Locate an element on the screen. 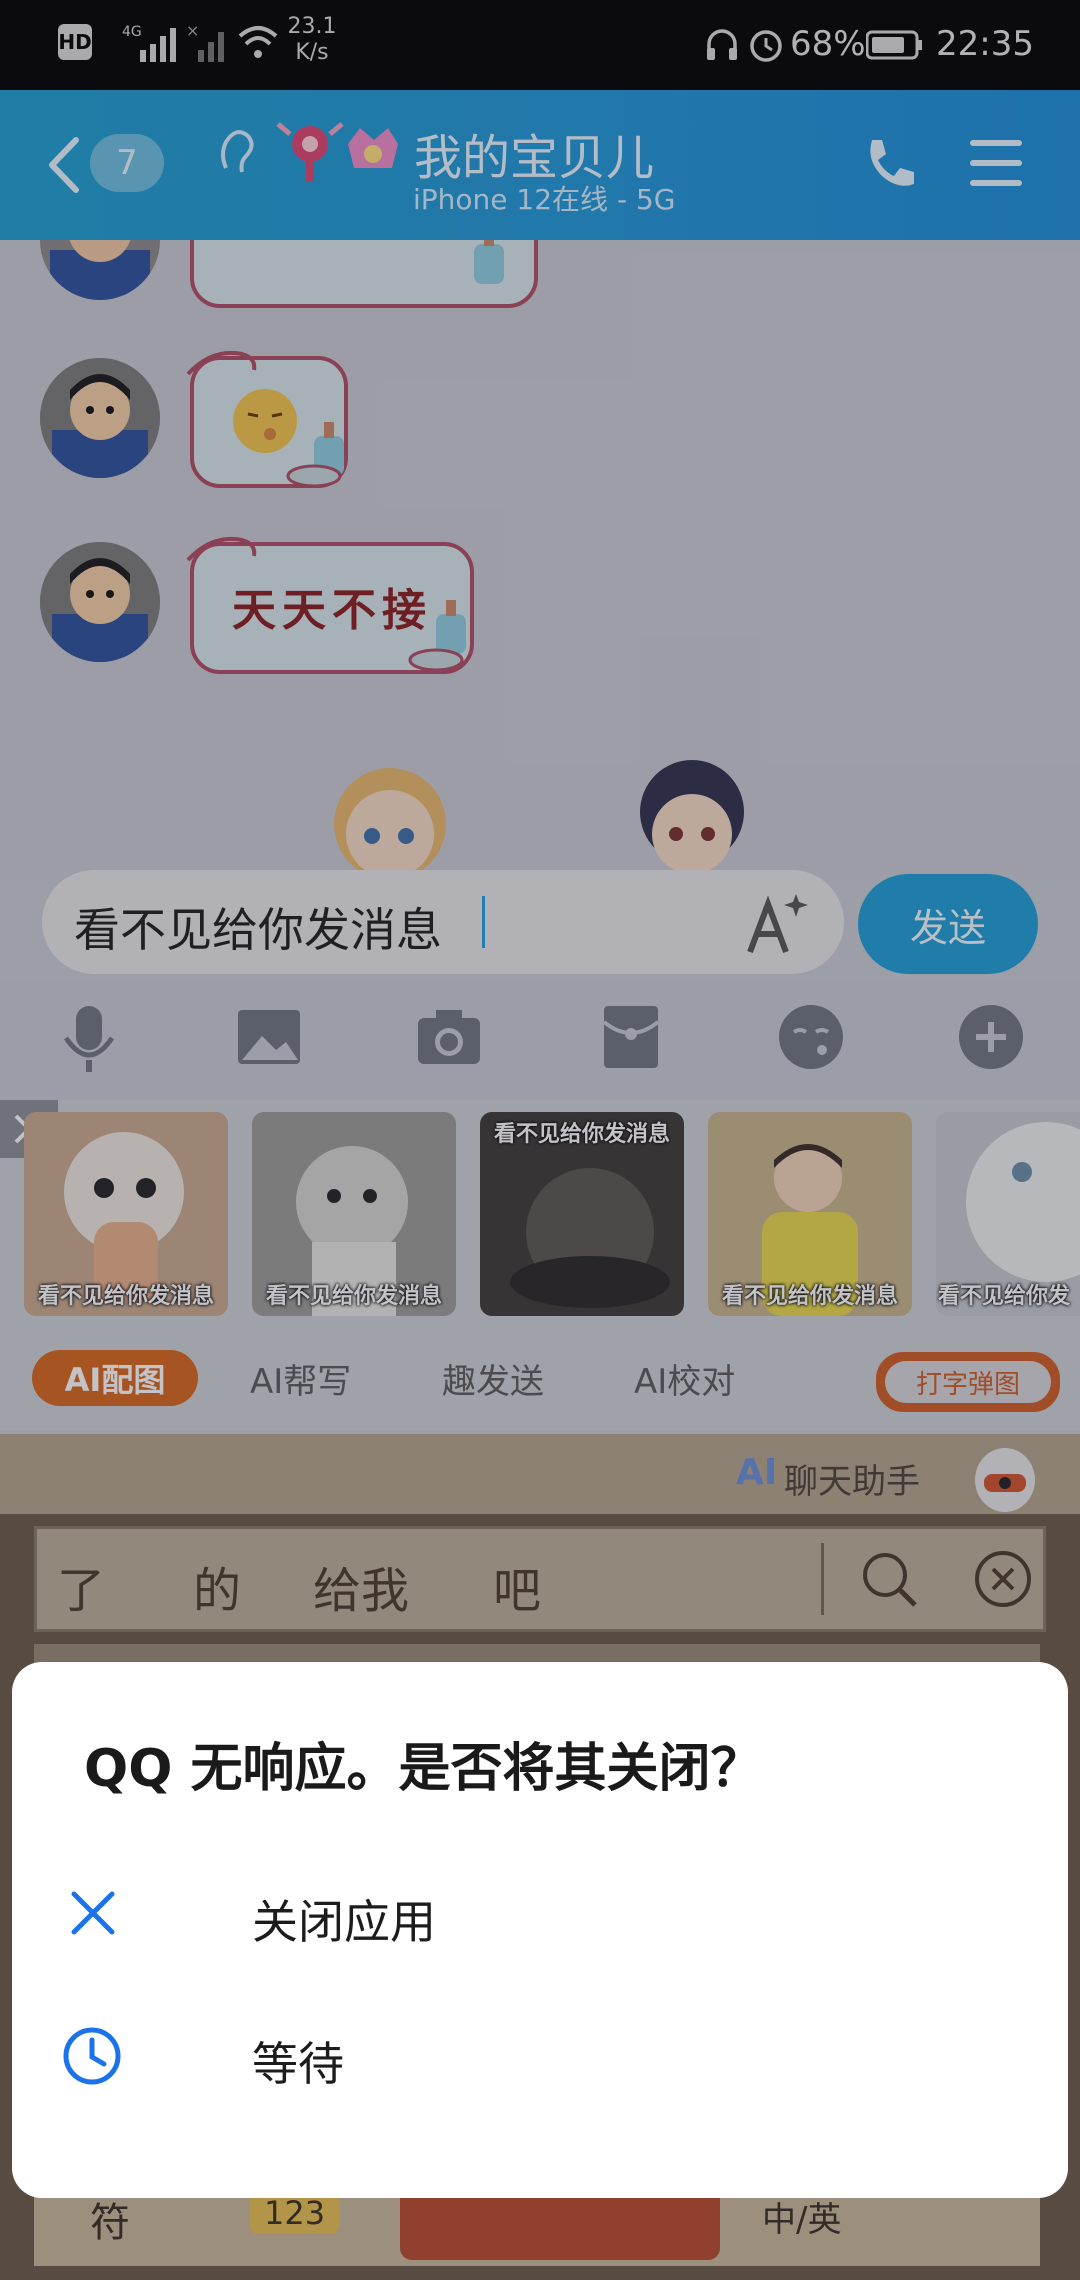 The width and height of the screenshot is (1080, 2280). wait-button: 等待 is located at coordinates (540, 2057).